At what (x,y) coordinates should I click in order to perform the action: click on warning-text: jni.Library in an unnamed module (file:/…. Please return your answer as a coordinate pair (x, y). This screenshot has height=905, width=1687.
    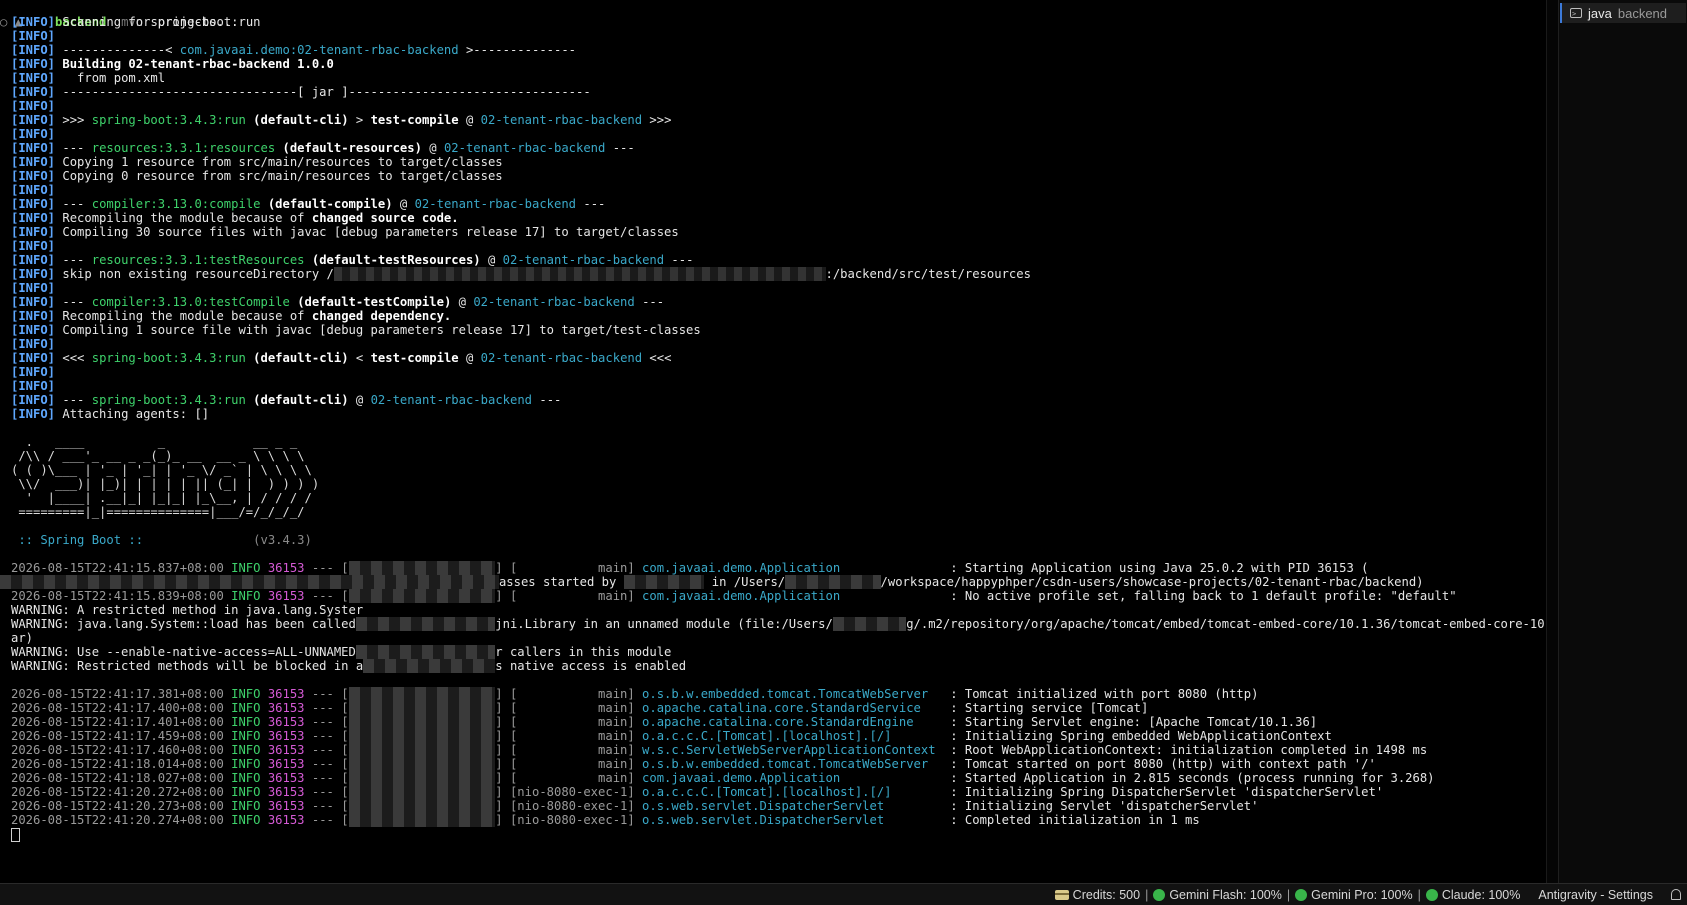
    Looking at the image, I should click on (664, 624).